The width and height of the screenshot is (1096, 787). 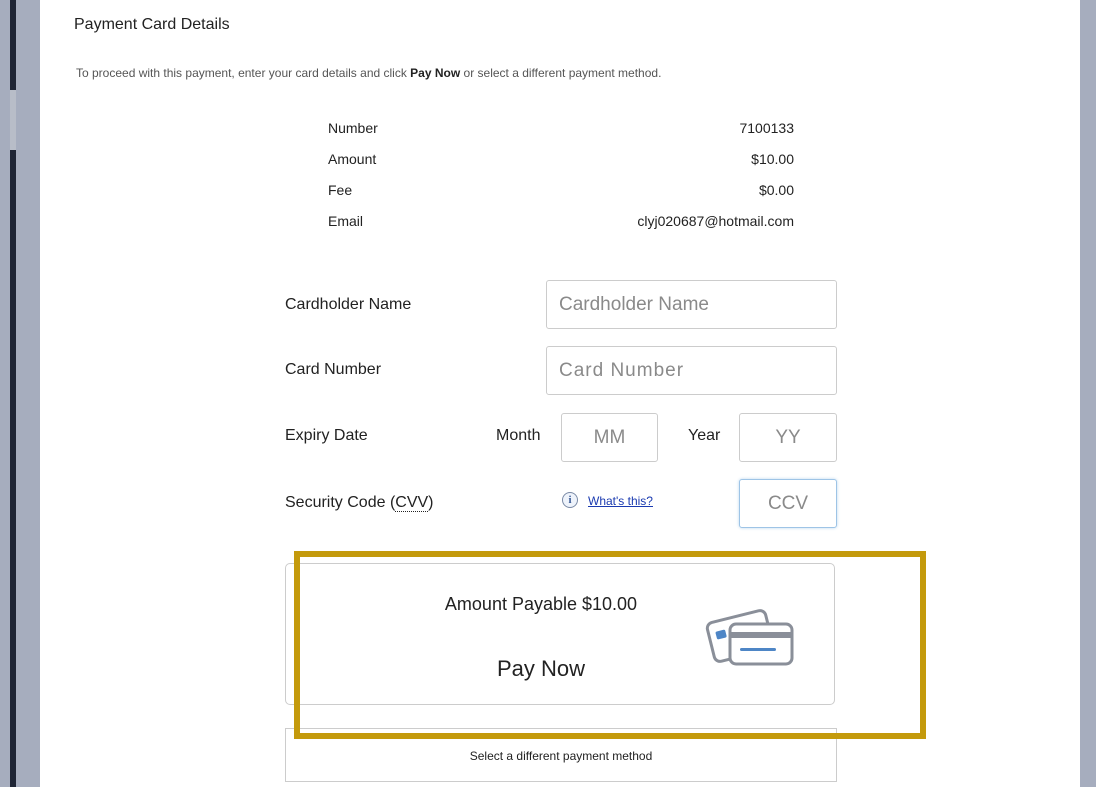 What do you see at coordinates (570, 500) in the screenshot?
I see `info-icon: i` at bounding box center [570, 500].